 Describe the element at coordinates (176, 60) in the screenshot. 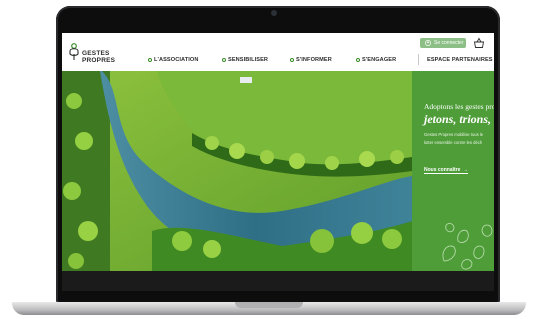

I see `nav-label: L'ASSOCIATION` at that location.